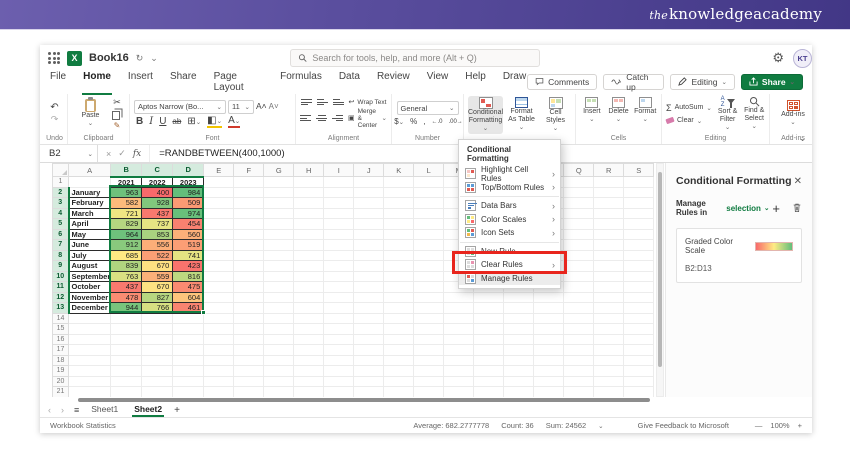 This screenshot has width=850, height=450. I want to click on cell-E6, so click(219, 234).